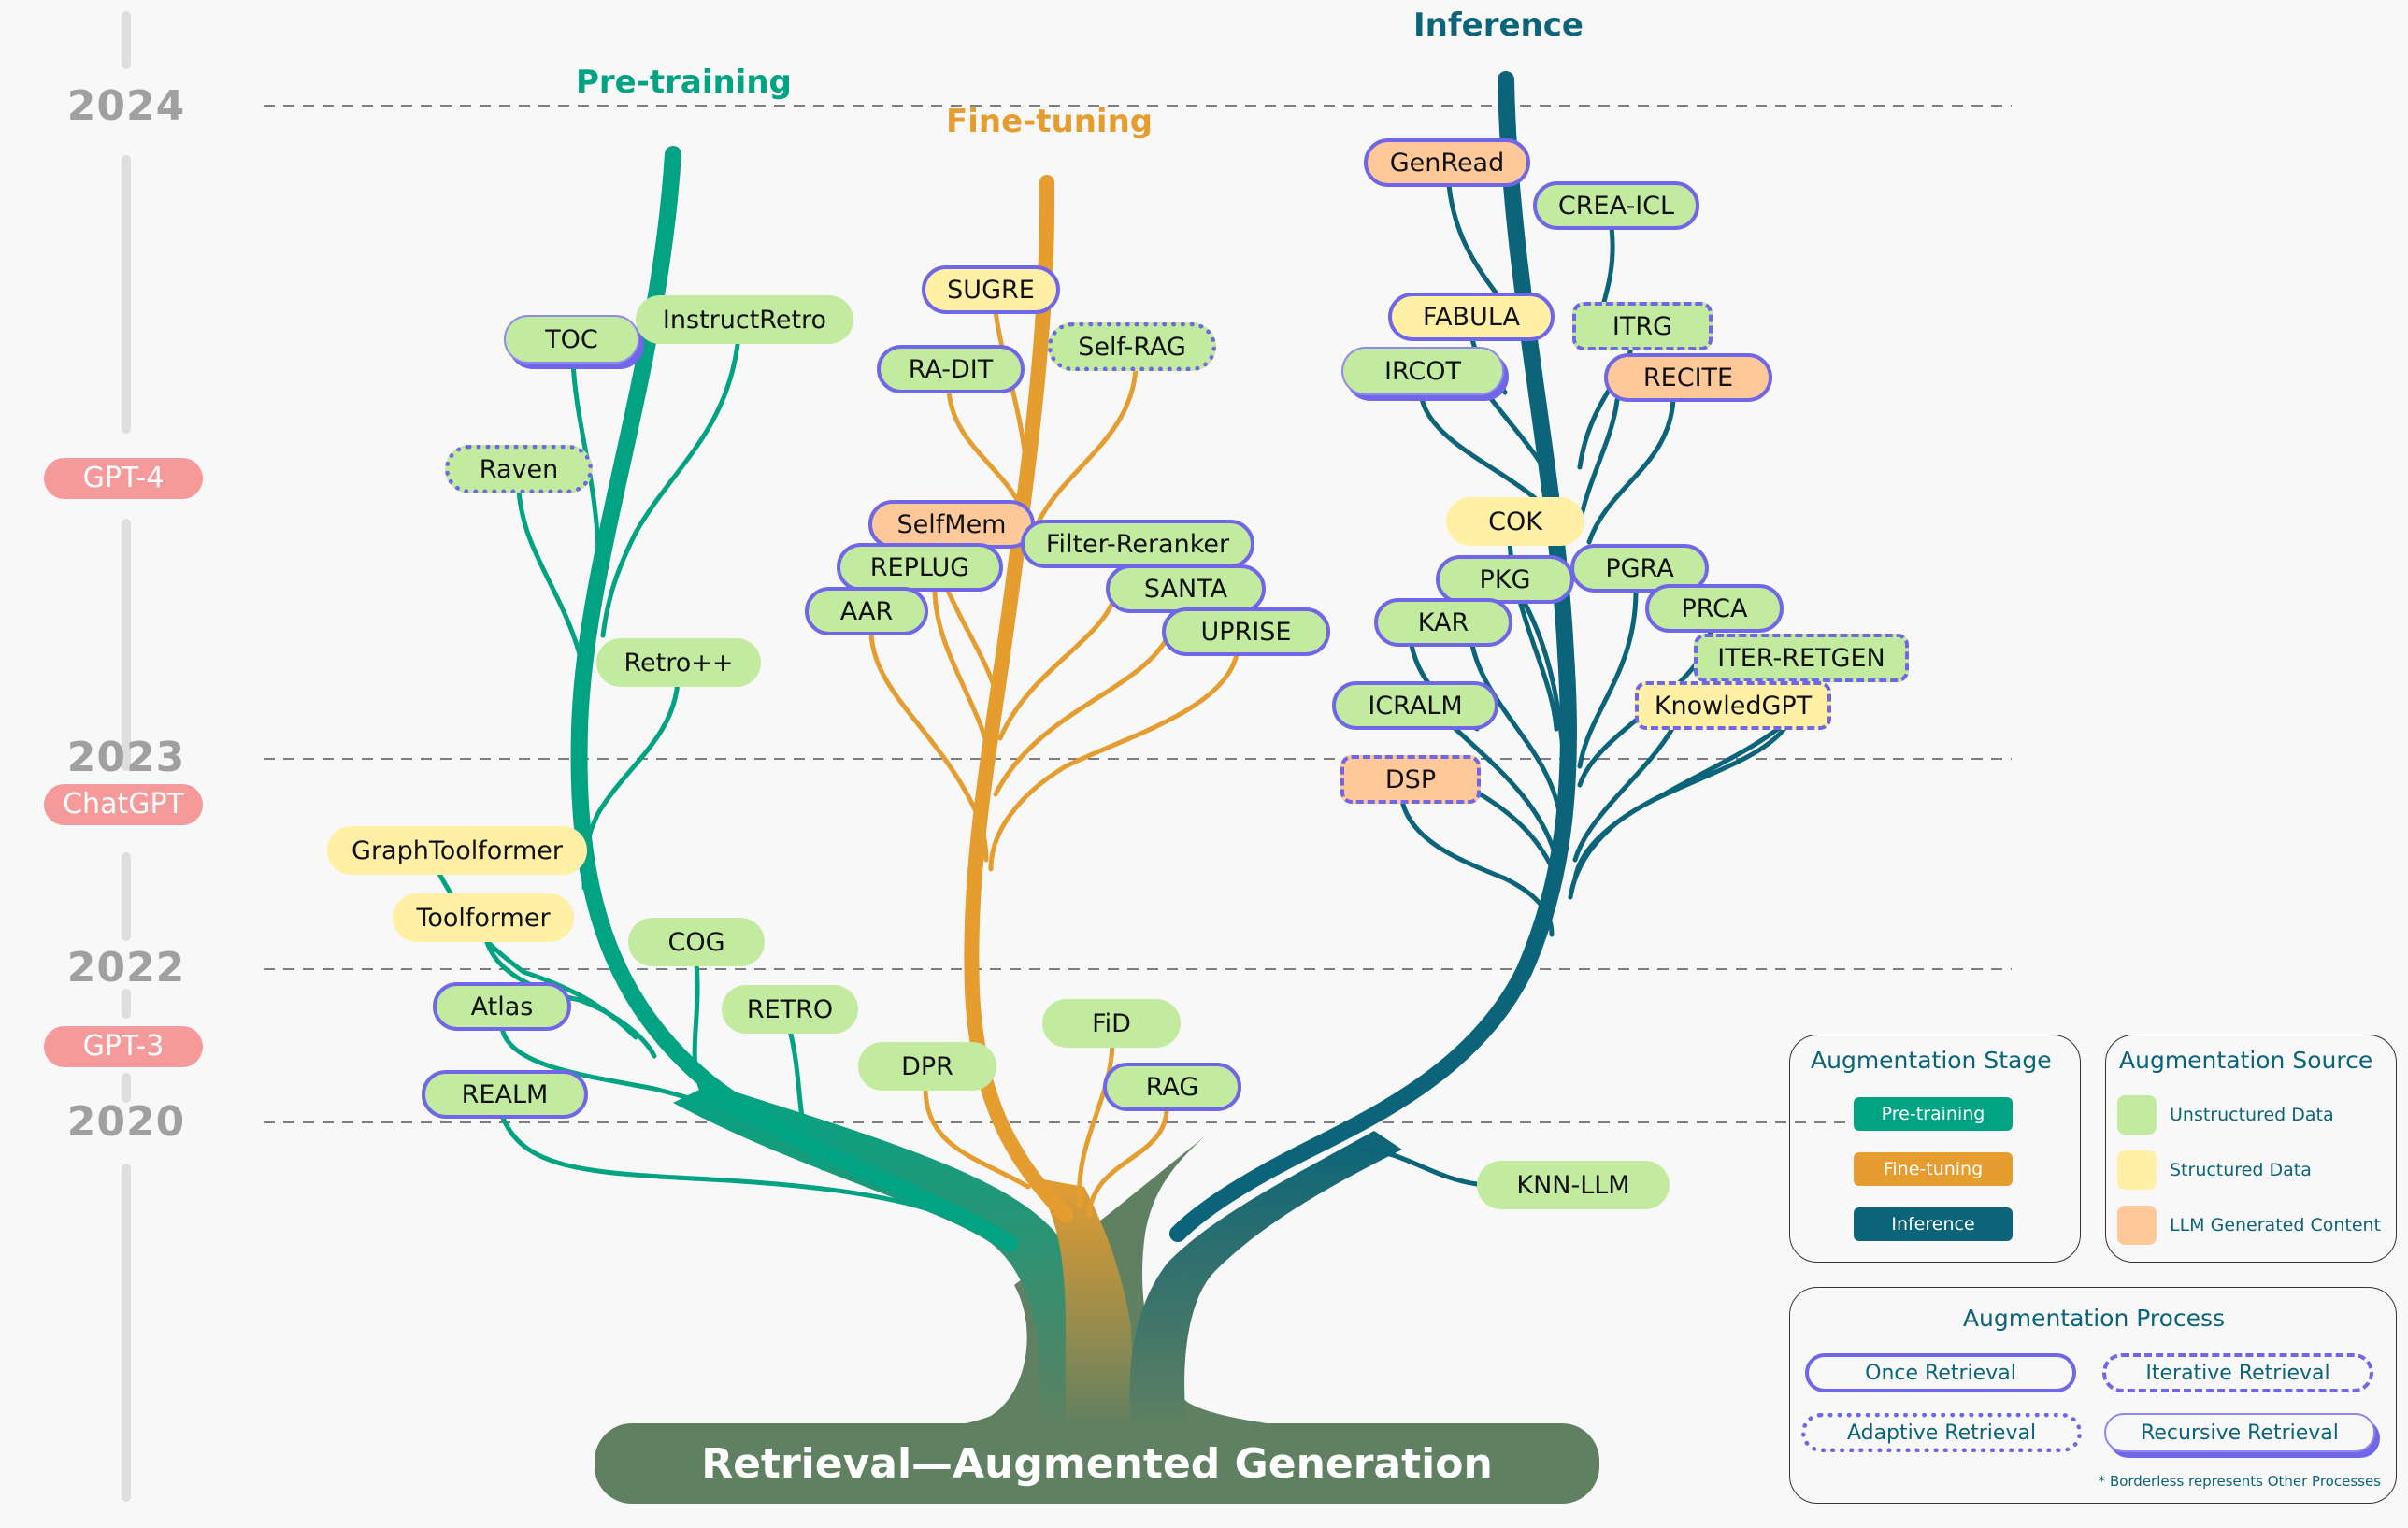 This screenshot has height=1528, width=2408. Describe the element at coordinates (1050, 121) in the screenshot. I see `stage-title-finetuning: Fine-tuning` at that location.